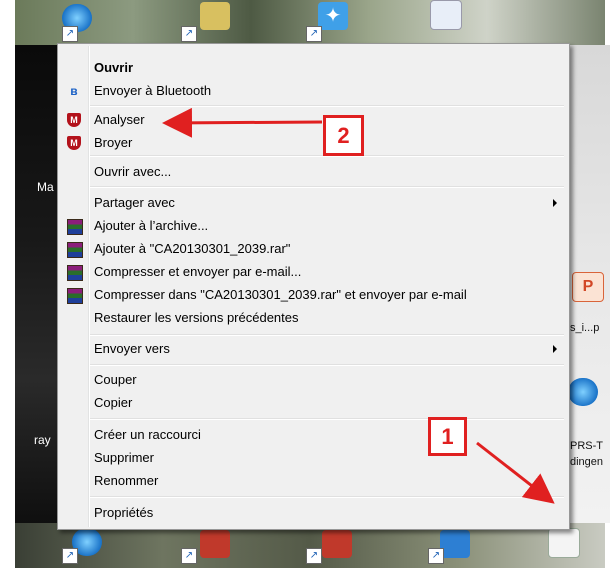 Image resolution: width=610 pixels, height=568 pixels. What do you see at coordinates (242, 122) in the screenshot?
I see `arrow-to-analyser` at bounding box center [242, 122].